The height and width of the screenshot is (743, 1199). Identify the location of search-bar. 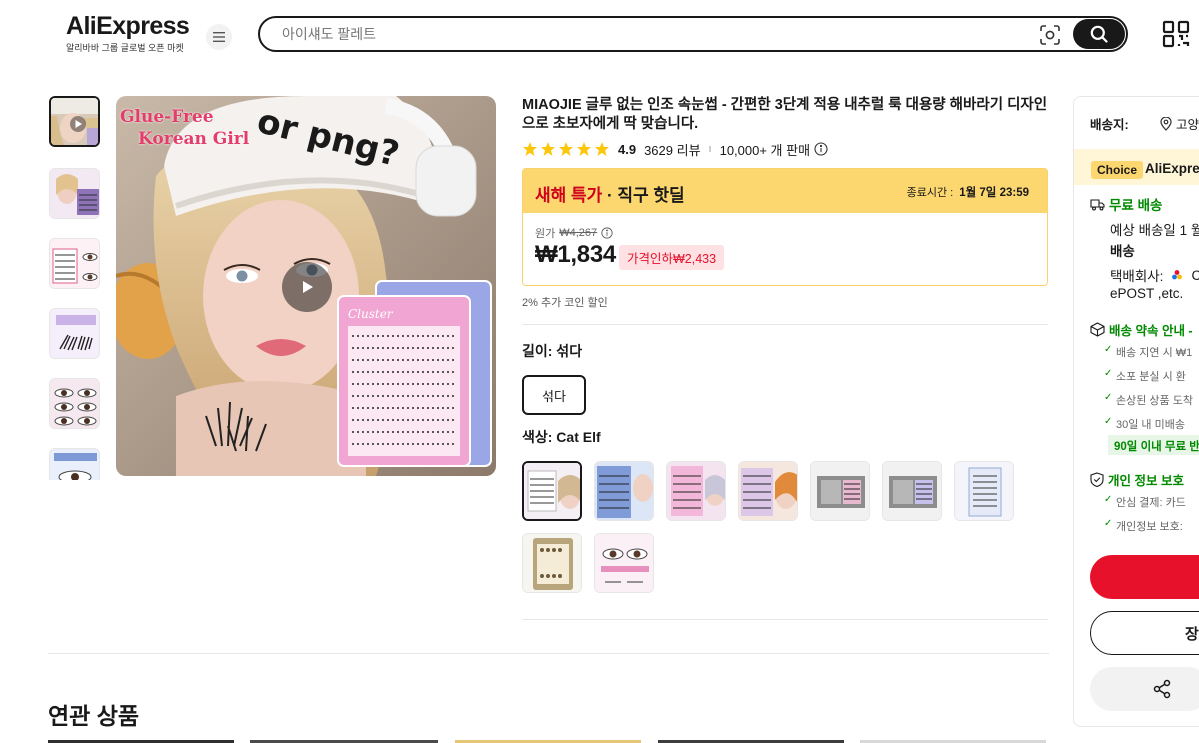
(693, 34).